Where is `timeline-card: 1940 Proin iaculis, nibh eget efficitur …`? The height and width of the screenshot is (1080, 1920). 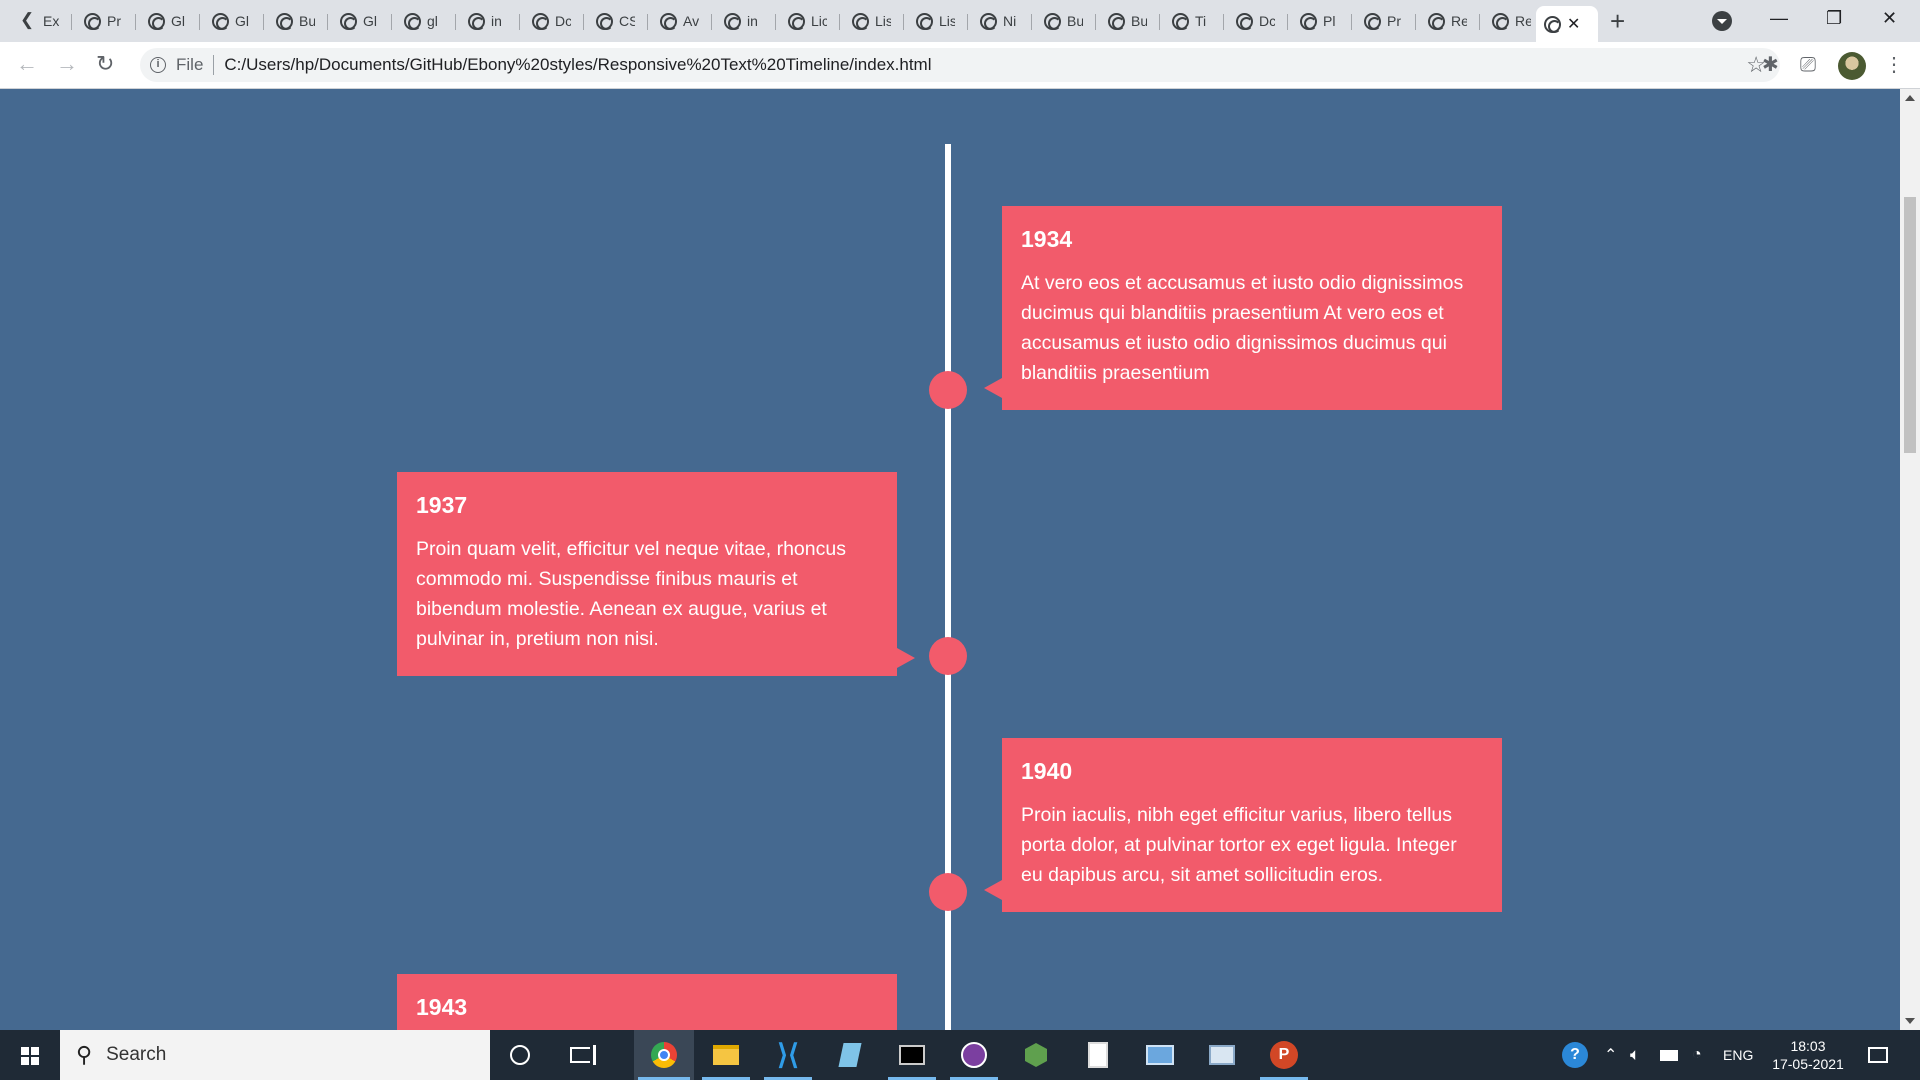 timeline-card: 1940 Proin iaculis, nibh eget efficitur … is located at coordinates (1243, 825).